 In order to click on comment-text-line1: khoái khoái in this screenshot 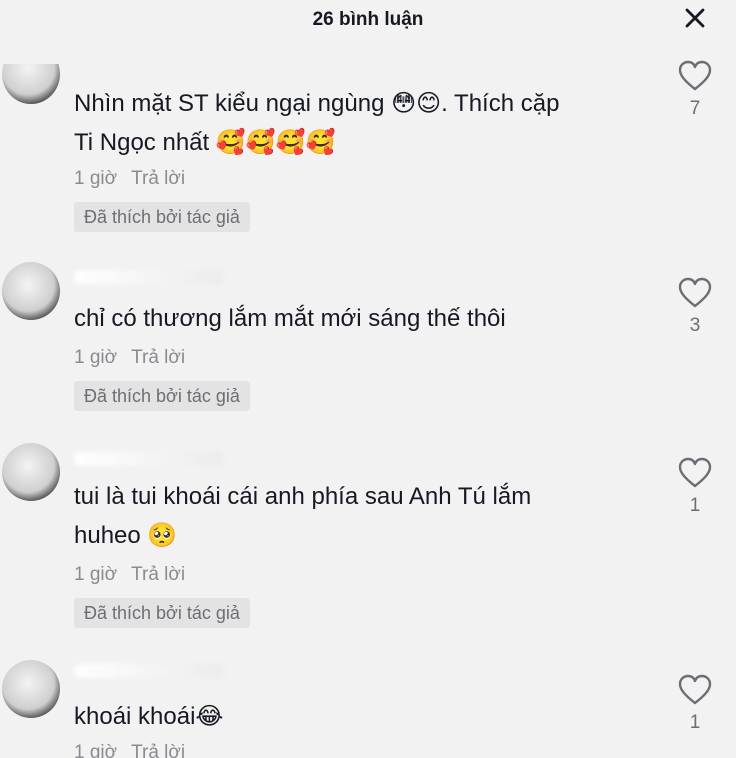, I will do `click(135, 716)`.